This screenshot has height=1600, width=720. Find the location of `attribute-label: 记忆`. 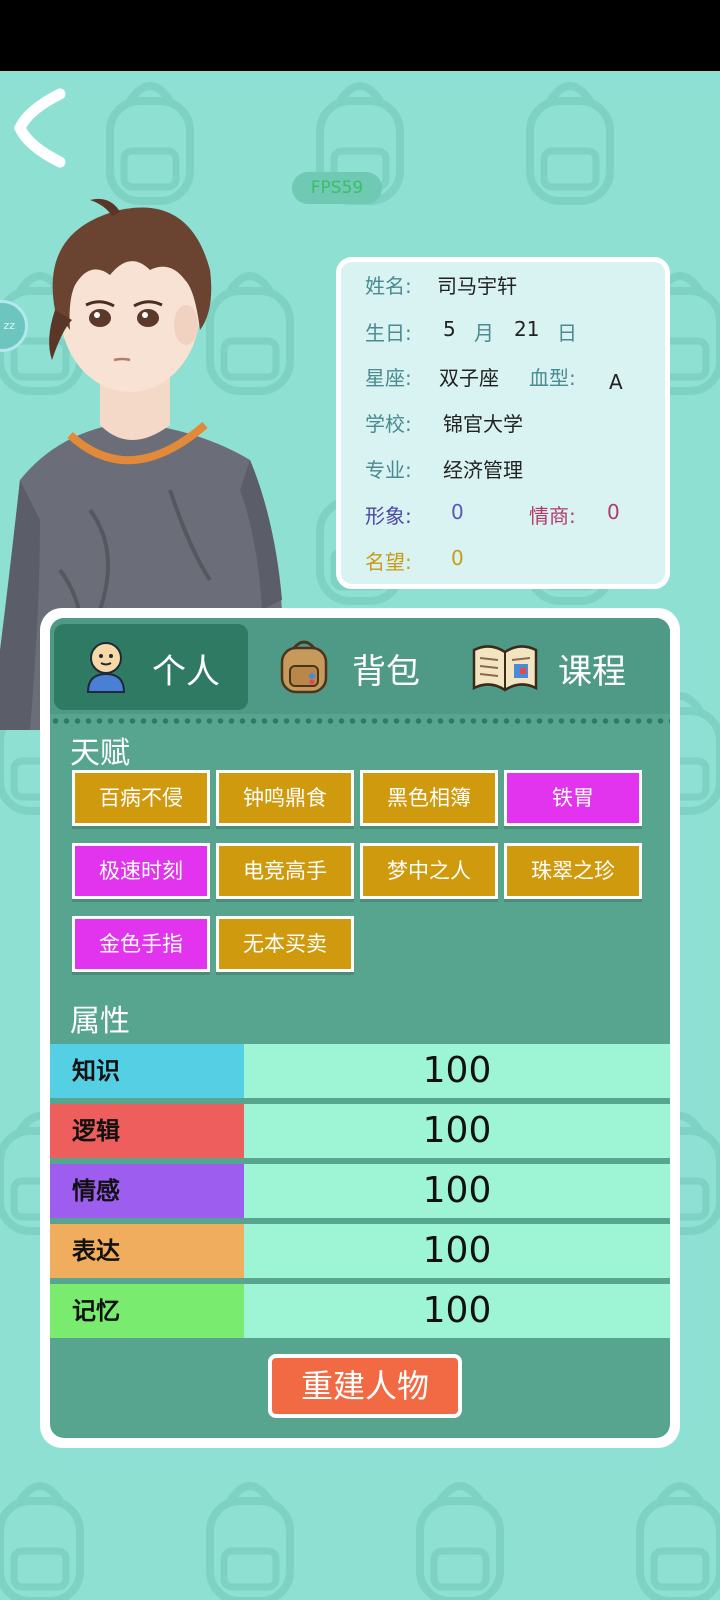

attribute-label: 记忆 is located at coordinates (147, 1311).